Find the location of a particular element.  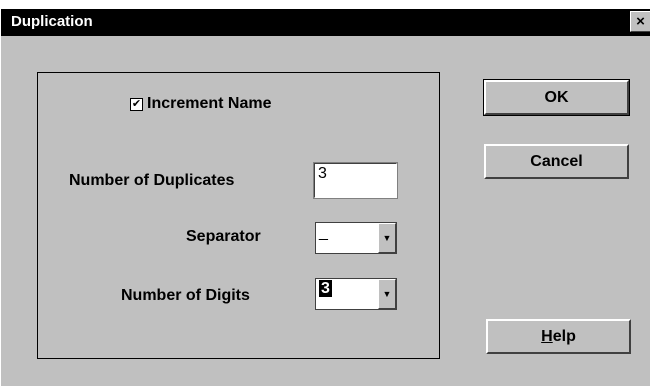

help-mnemonic: H is located at coordinates (547, 336).